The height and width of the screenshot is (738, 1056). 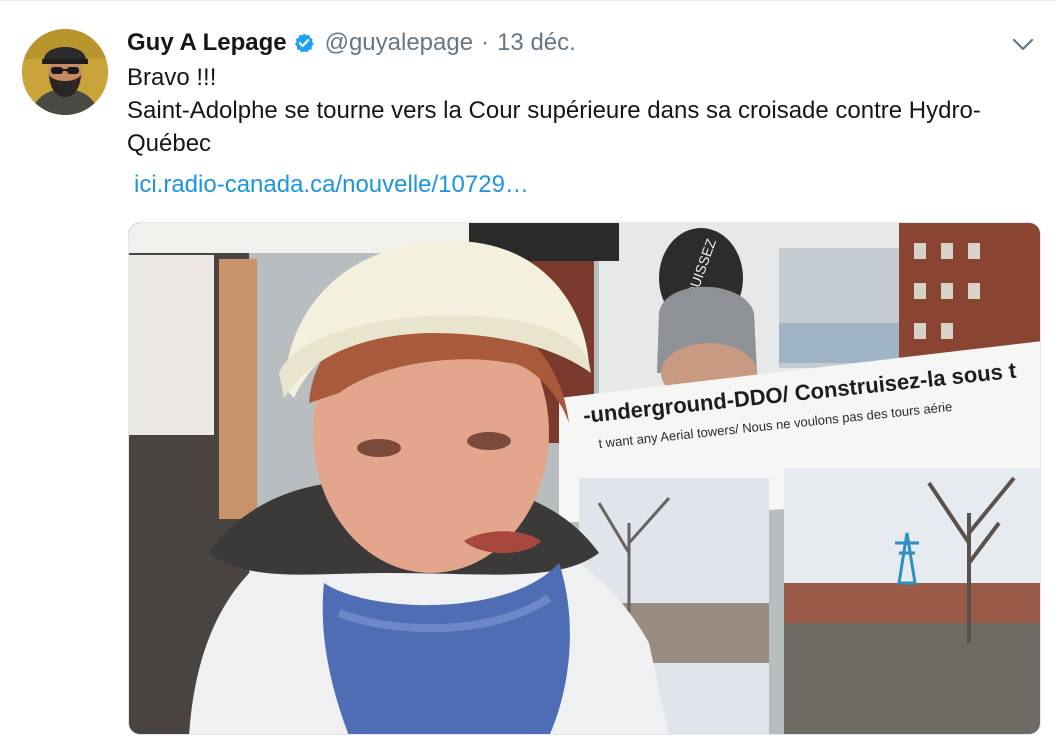 What do you see at coordinates (172, 77) in the screenshot?
I see `tweet-text-line: Bravo !!!` at bounding box center [172, 77].